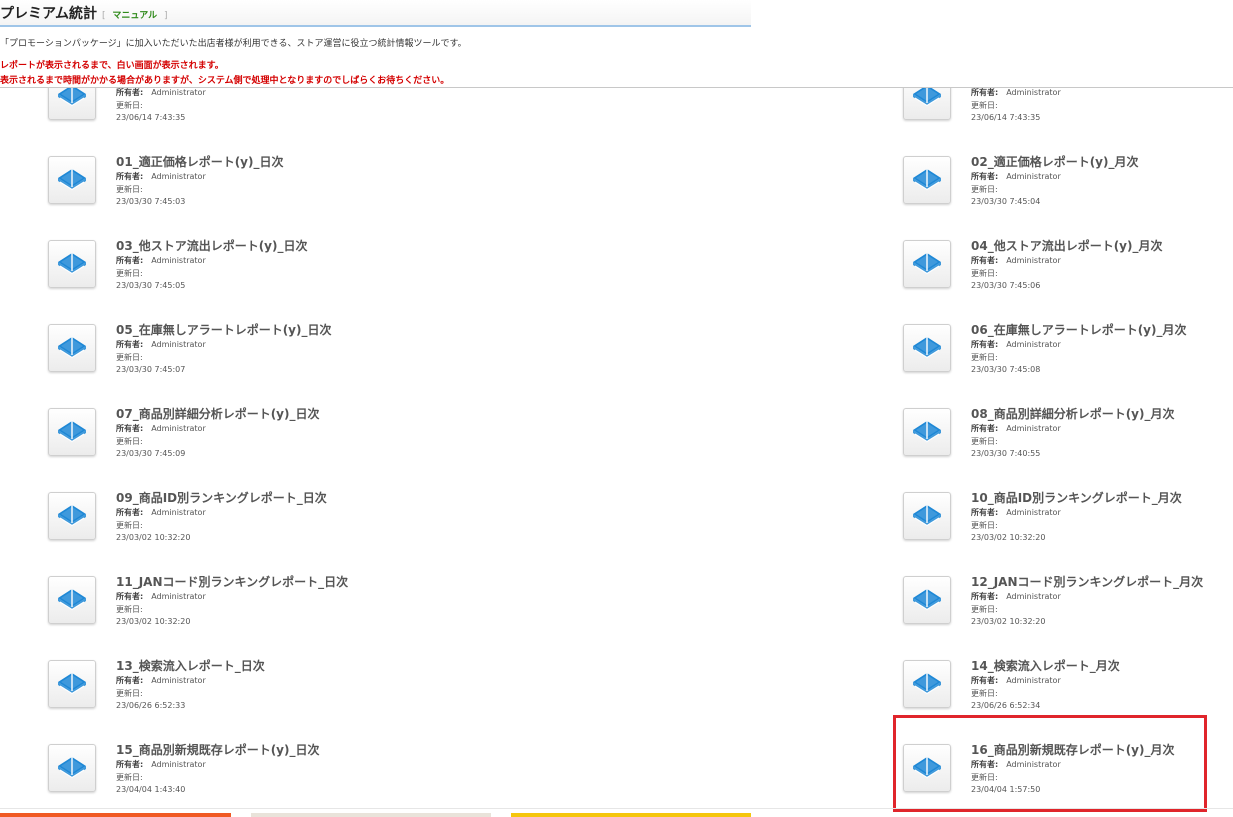  Describe the element at coordinates (232, 581) in the screenshot. I see `report-name-link: 11_JANコード別ランキングレポート_日次` at that location.